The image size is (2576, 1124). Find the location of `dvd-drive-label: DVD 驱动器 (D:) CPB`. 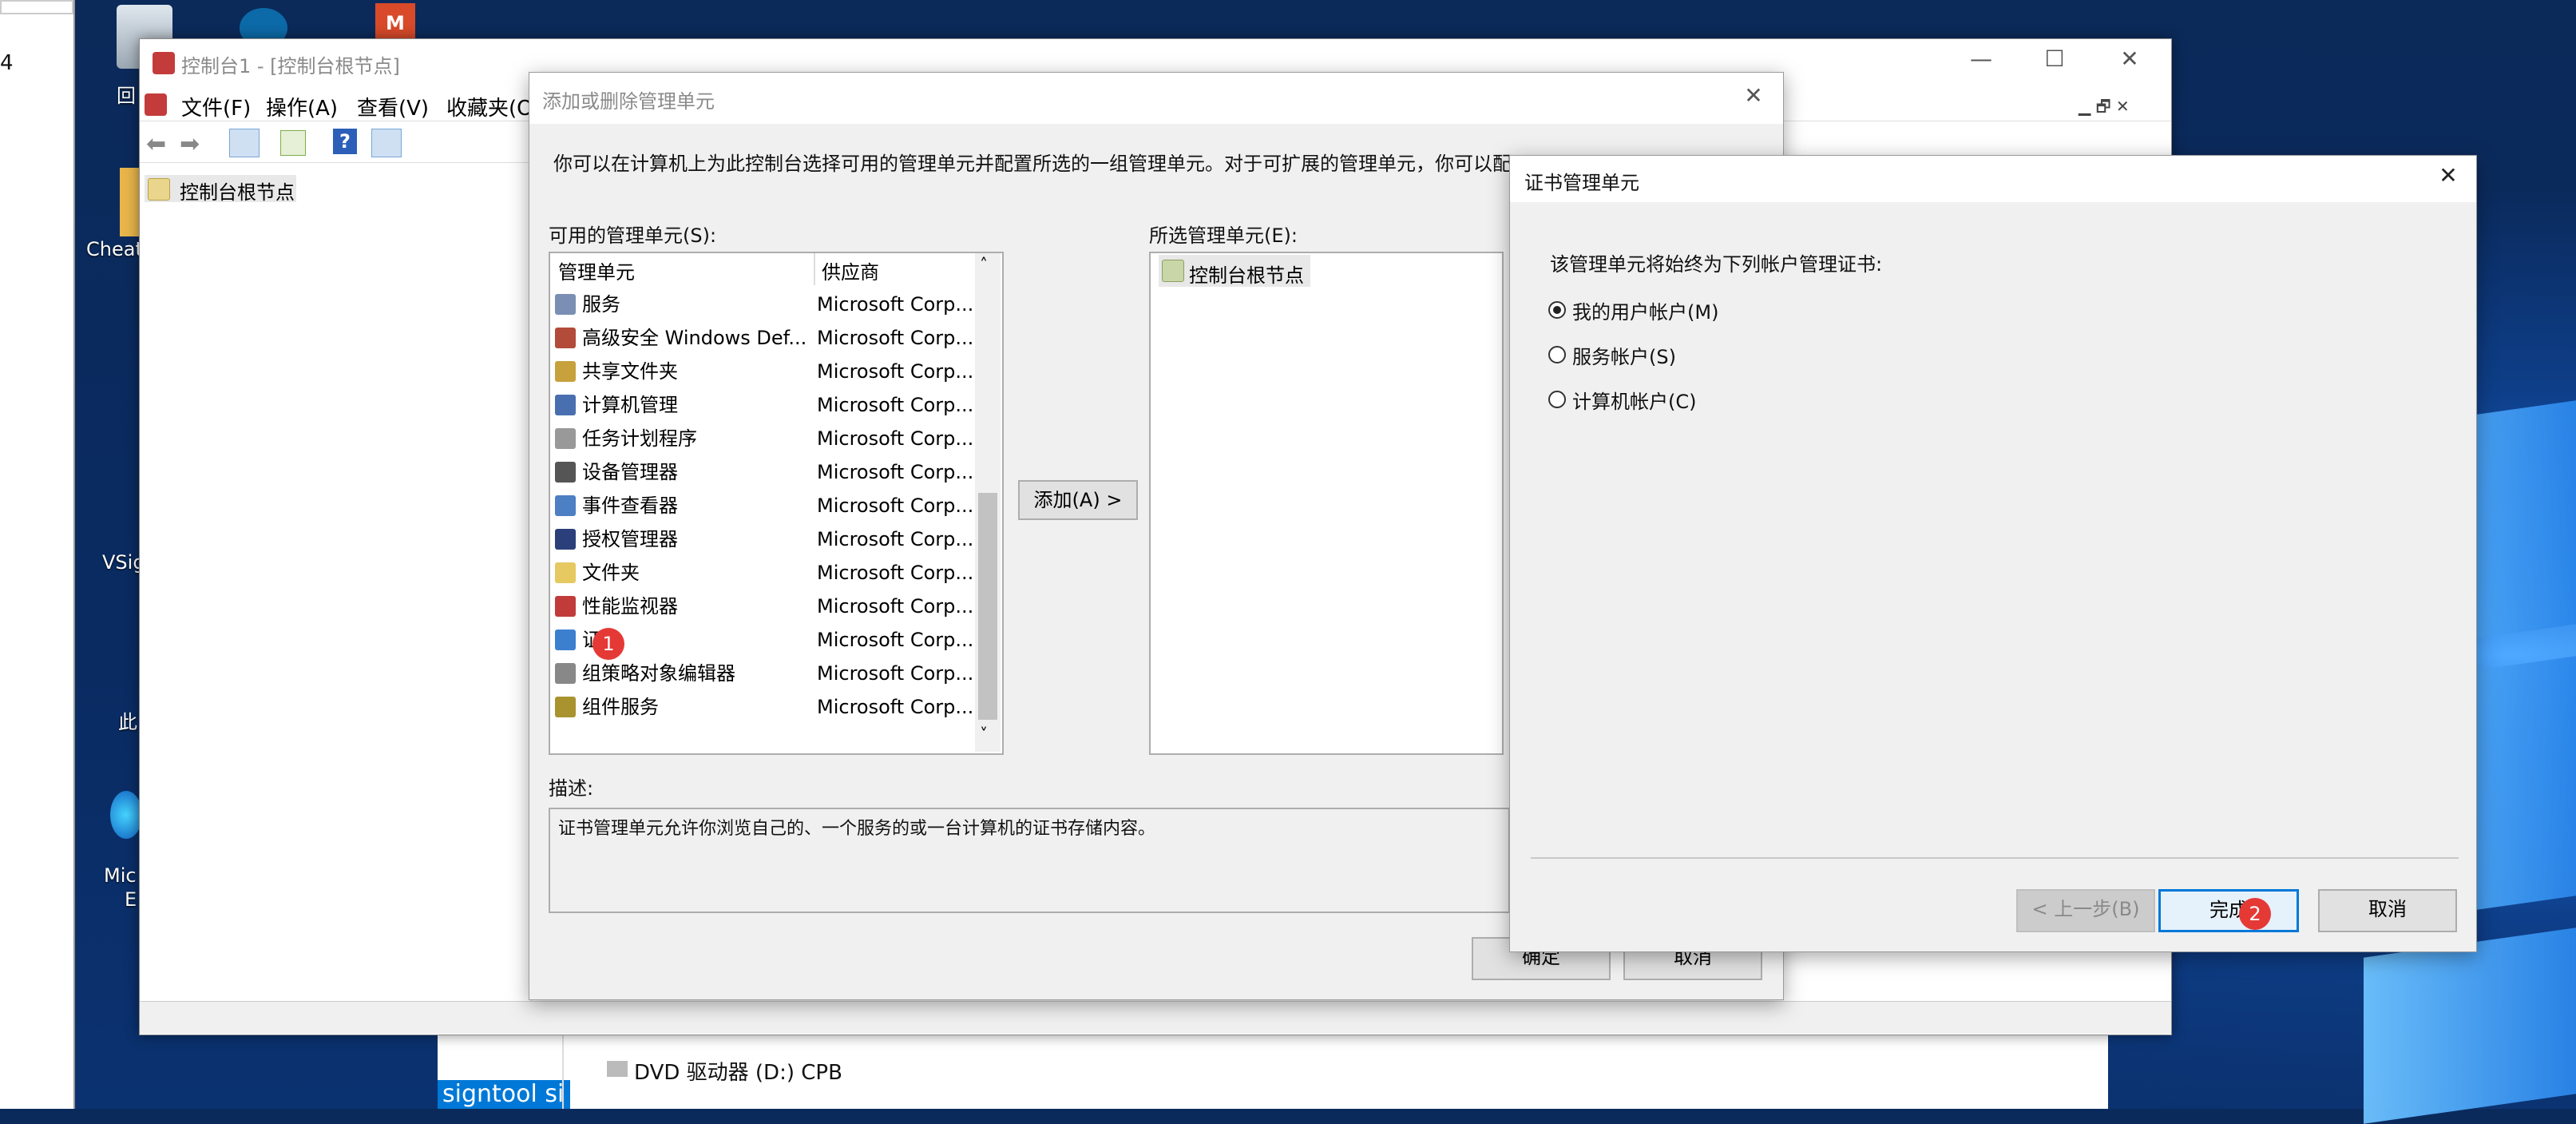

dvd-drive-label: DVD 驱动器 (D:) CPB is located at coordinates (738, 1071).